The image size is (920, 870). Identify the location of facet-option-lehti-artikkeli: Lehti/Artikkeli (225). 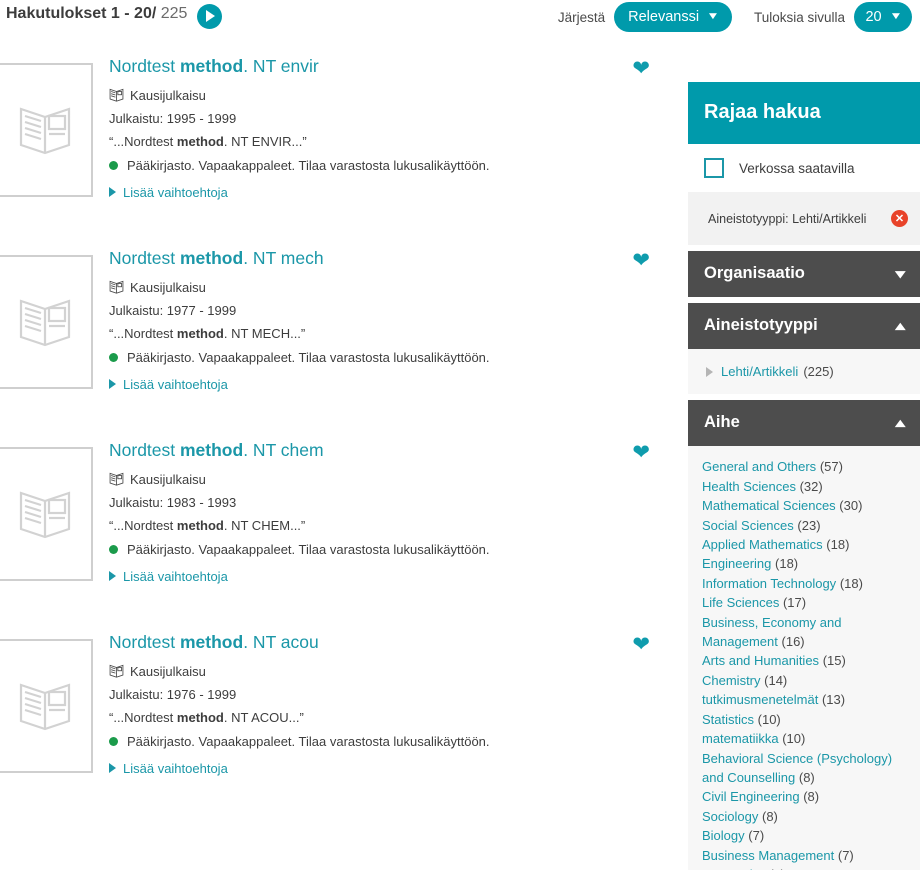
(804, 371).